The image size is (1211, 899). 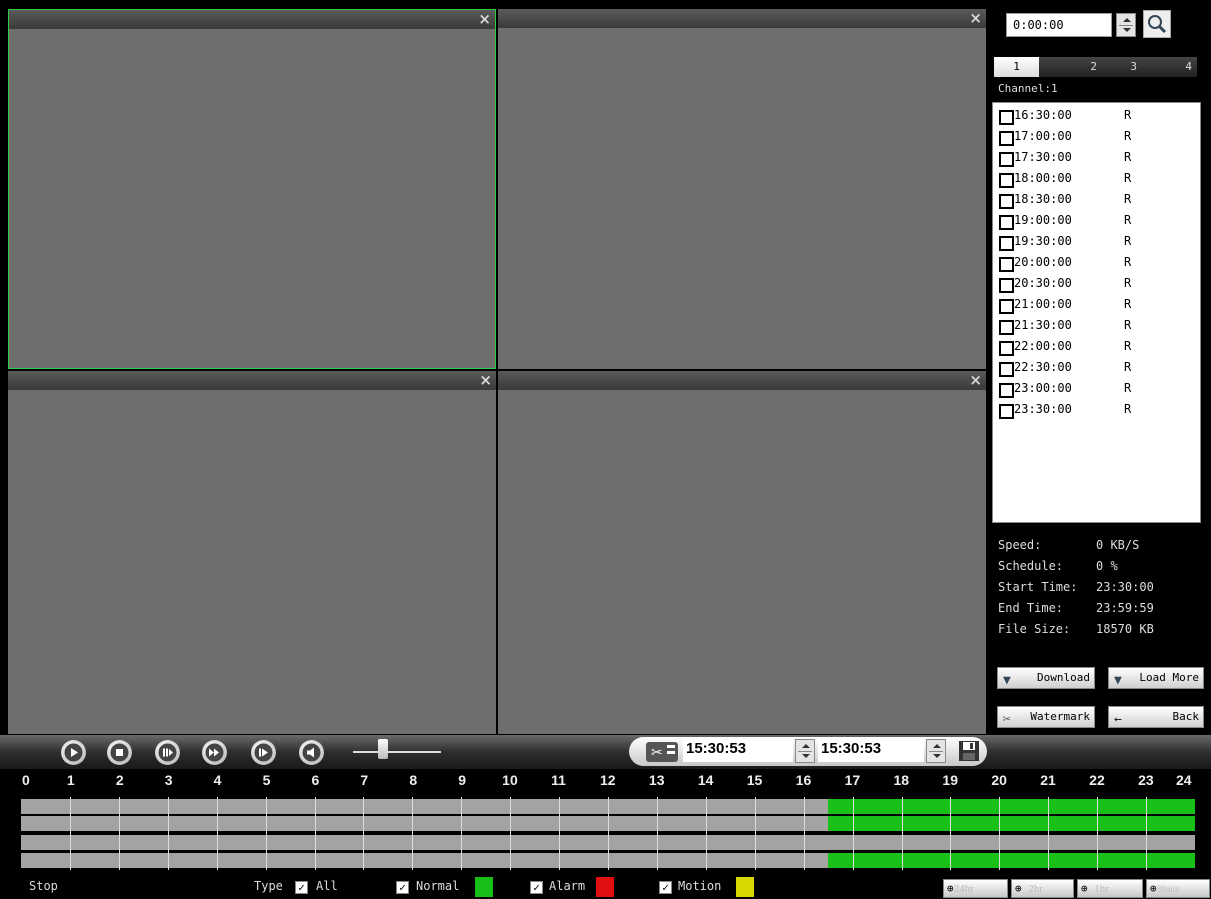 I want to click on file-time: 20:30:00, so click(x=1043, y=283).